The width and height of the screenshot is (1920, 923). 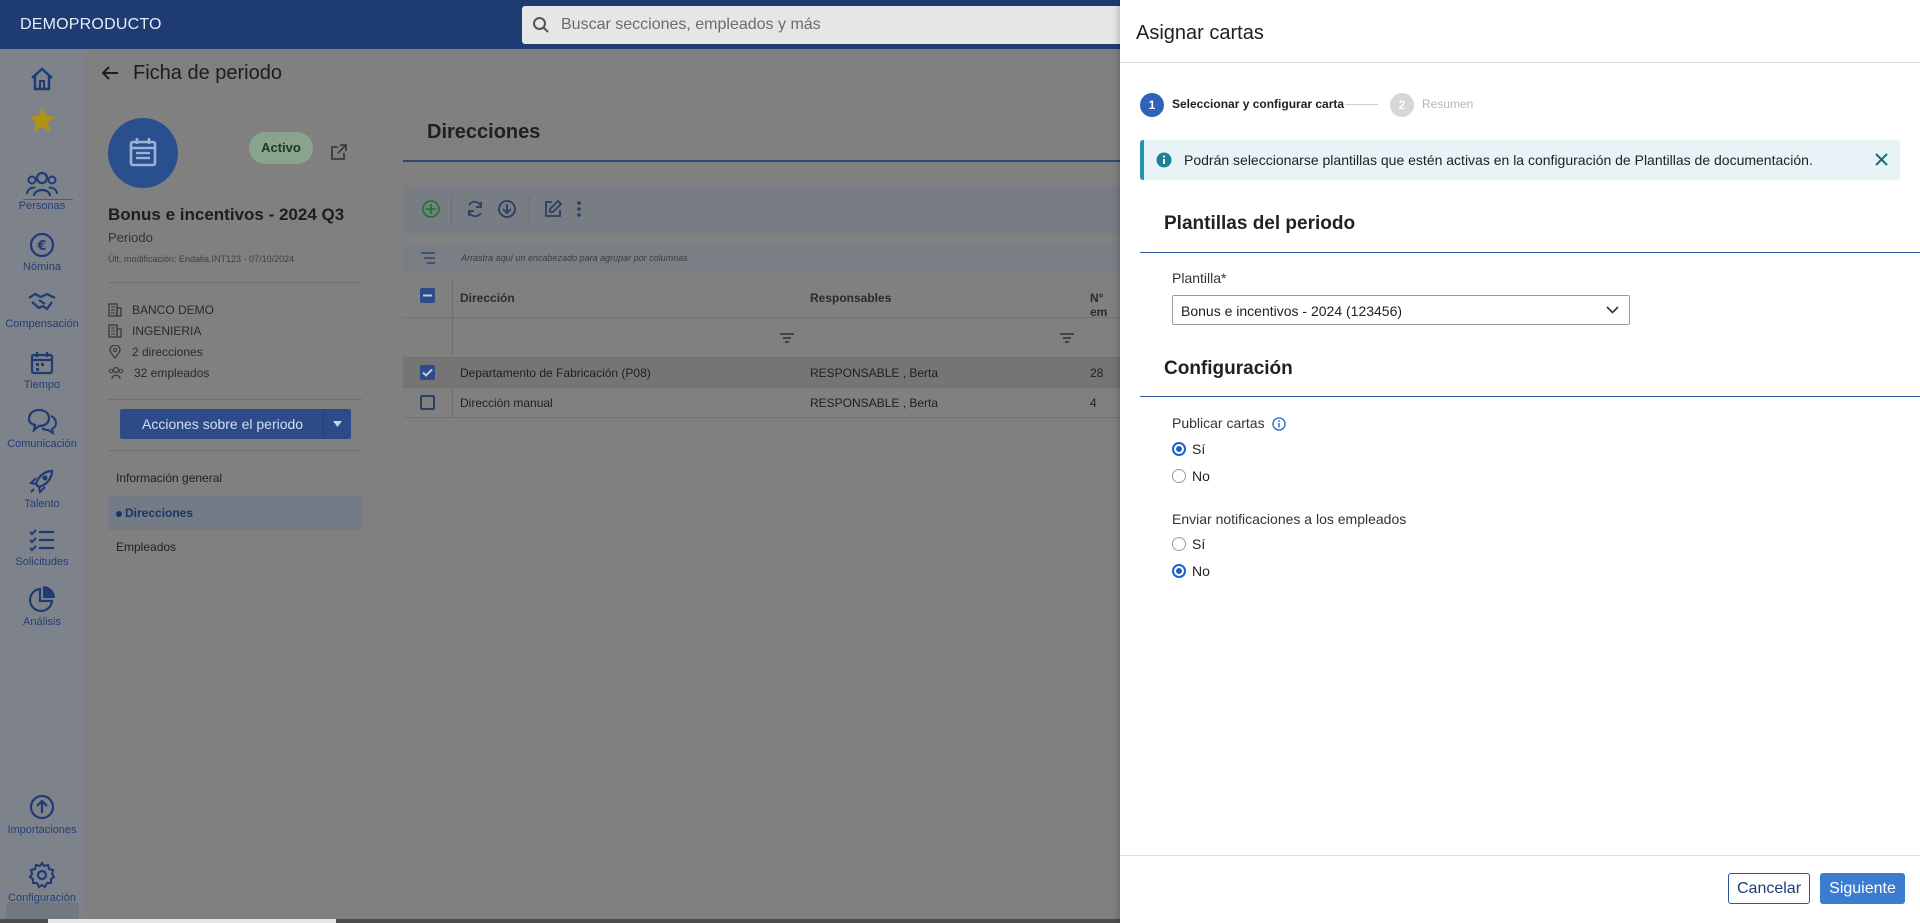 I want to click on step-2-indicator: 2, so click(x=1402, y=105).